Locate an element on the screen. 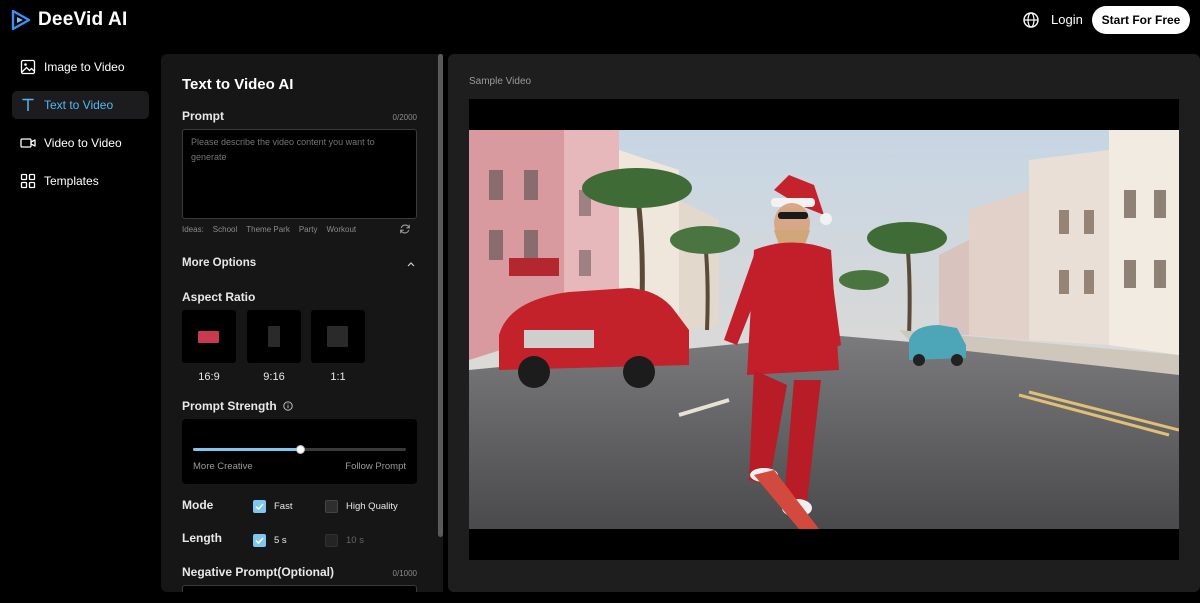  idea-chip-school: School is located at coordinates (225, 229).